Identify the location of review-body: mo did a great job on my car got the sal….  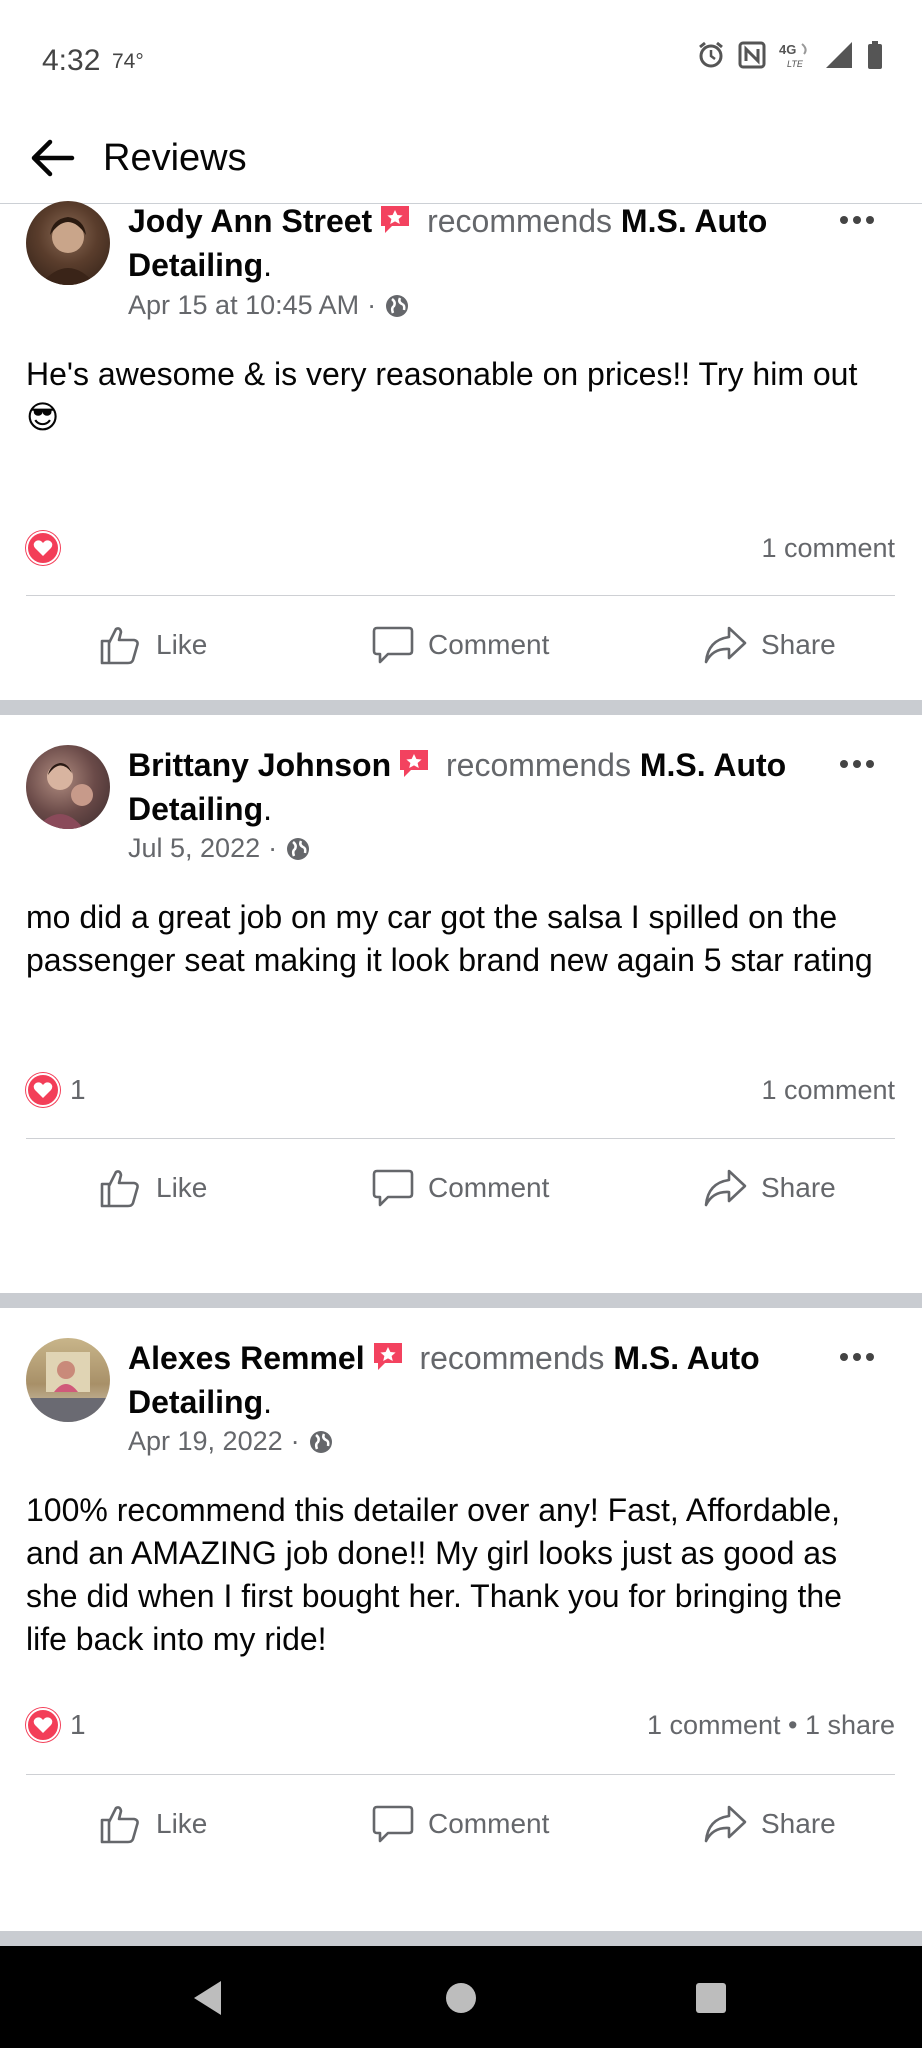
(449, 938).